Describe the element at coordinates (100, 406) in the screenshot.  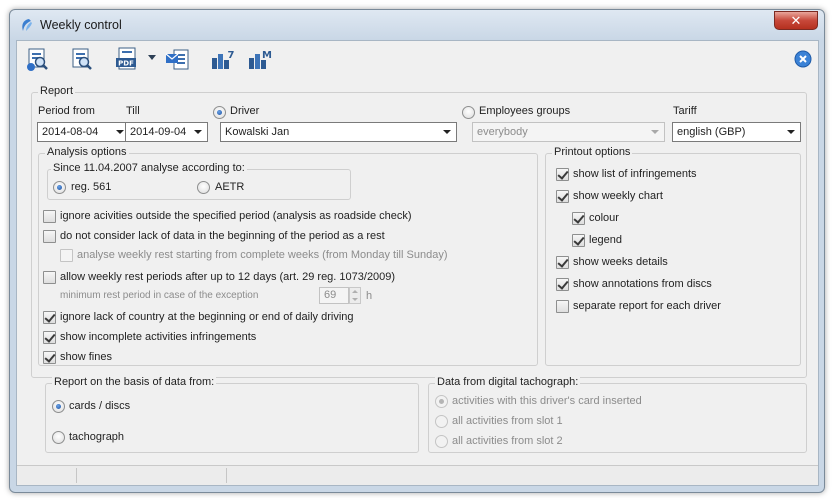
I see `cards-discs-label: cards / discs` at that location.